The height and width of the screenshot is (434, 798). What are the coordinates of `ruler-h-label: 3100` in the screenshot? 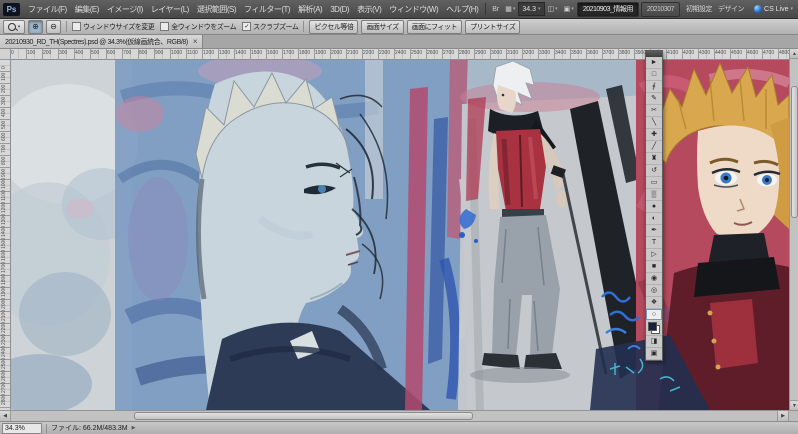 It's located at (513, 53).